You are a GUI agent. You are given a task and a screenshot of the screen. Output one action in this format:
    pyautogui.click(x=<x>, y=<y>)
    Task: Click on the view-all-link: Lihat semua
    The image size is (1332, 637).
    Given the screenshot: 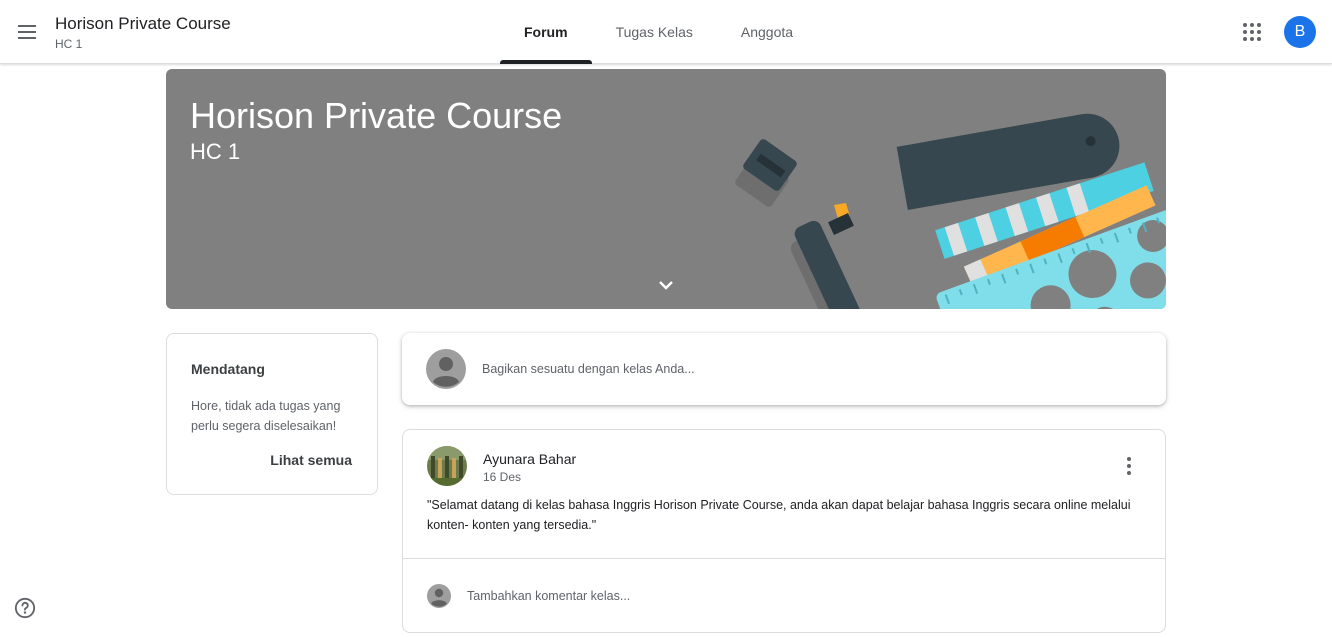 What is the action you would take?
    pyautogui.click(x=311, y=460)
    